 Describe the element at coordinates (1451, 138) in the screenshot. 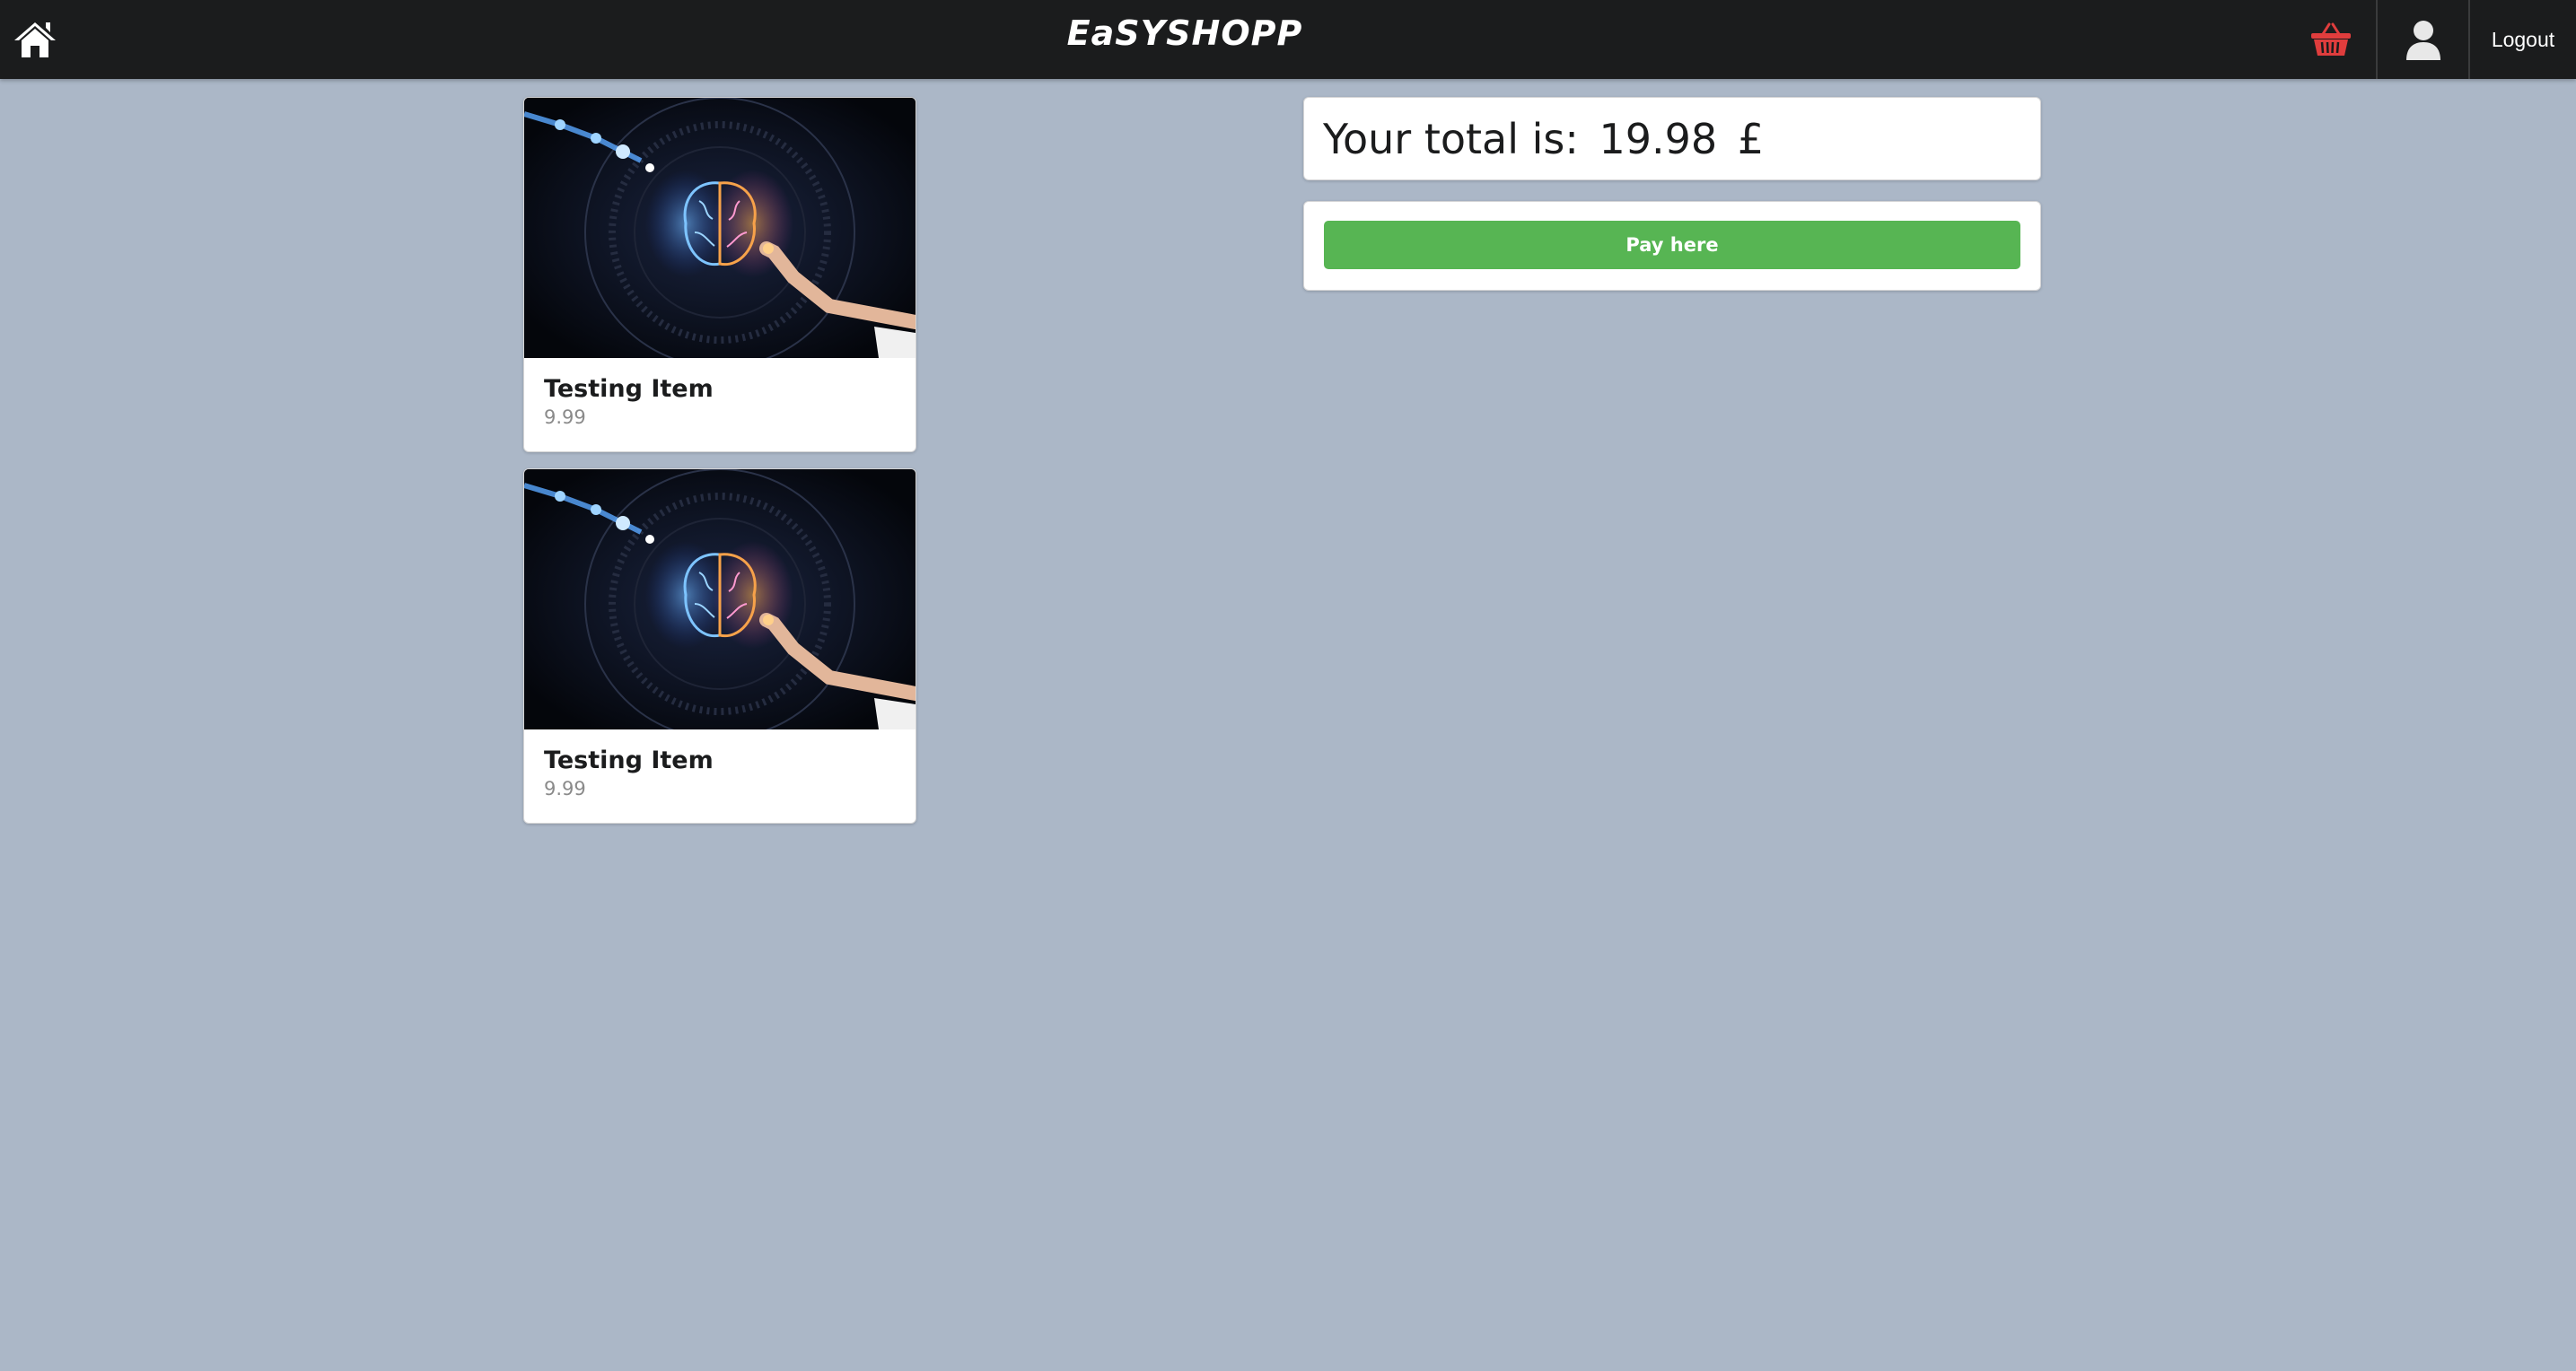

I see `total-label: Your total is:` at that location.